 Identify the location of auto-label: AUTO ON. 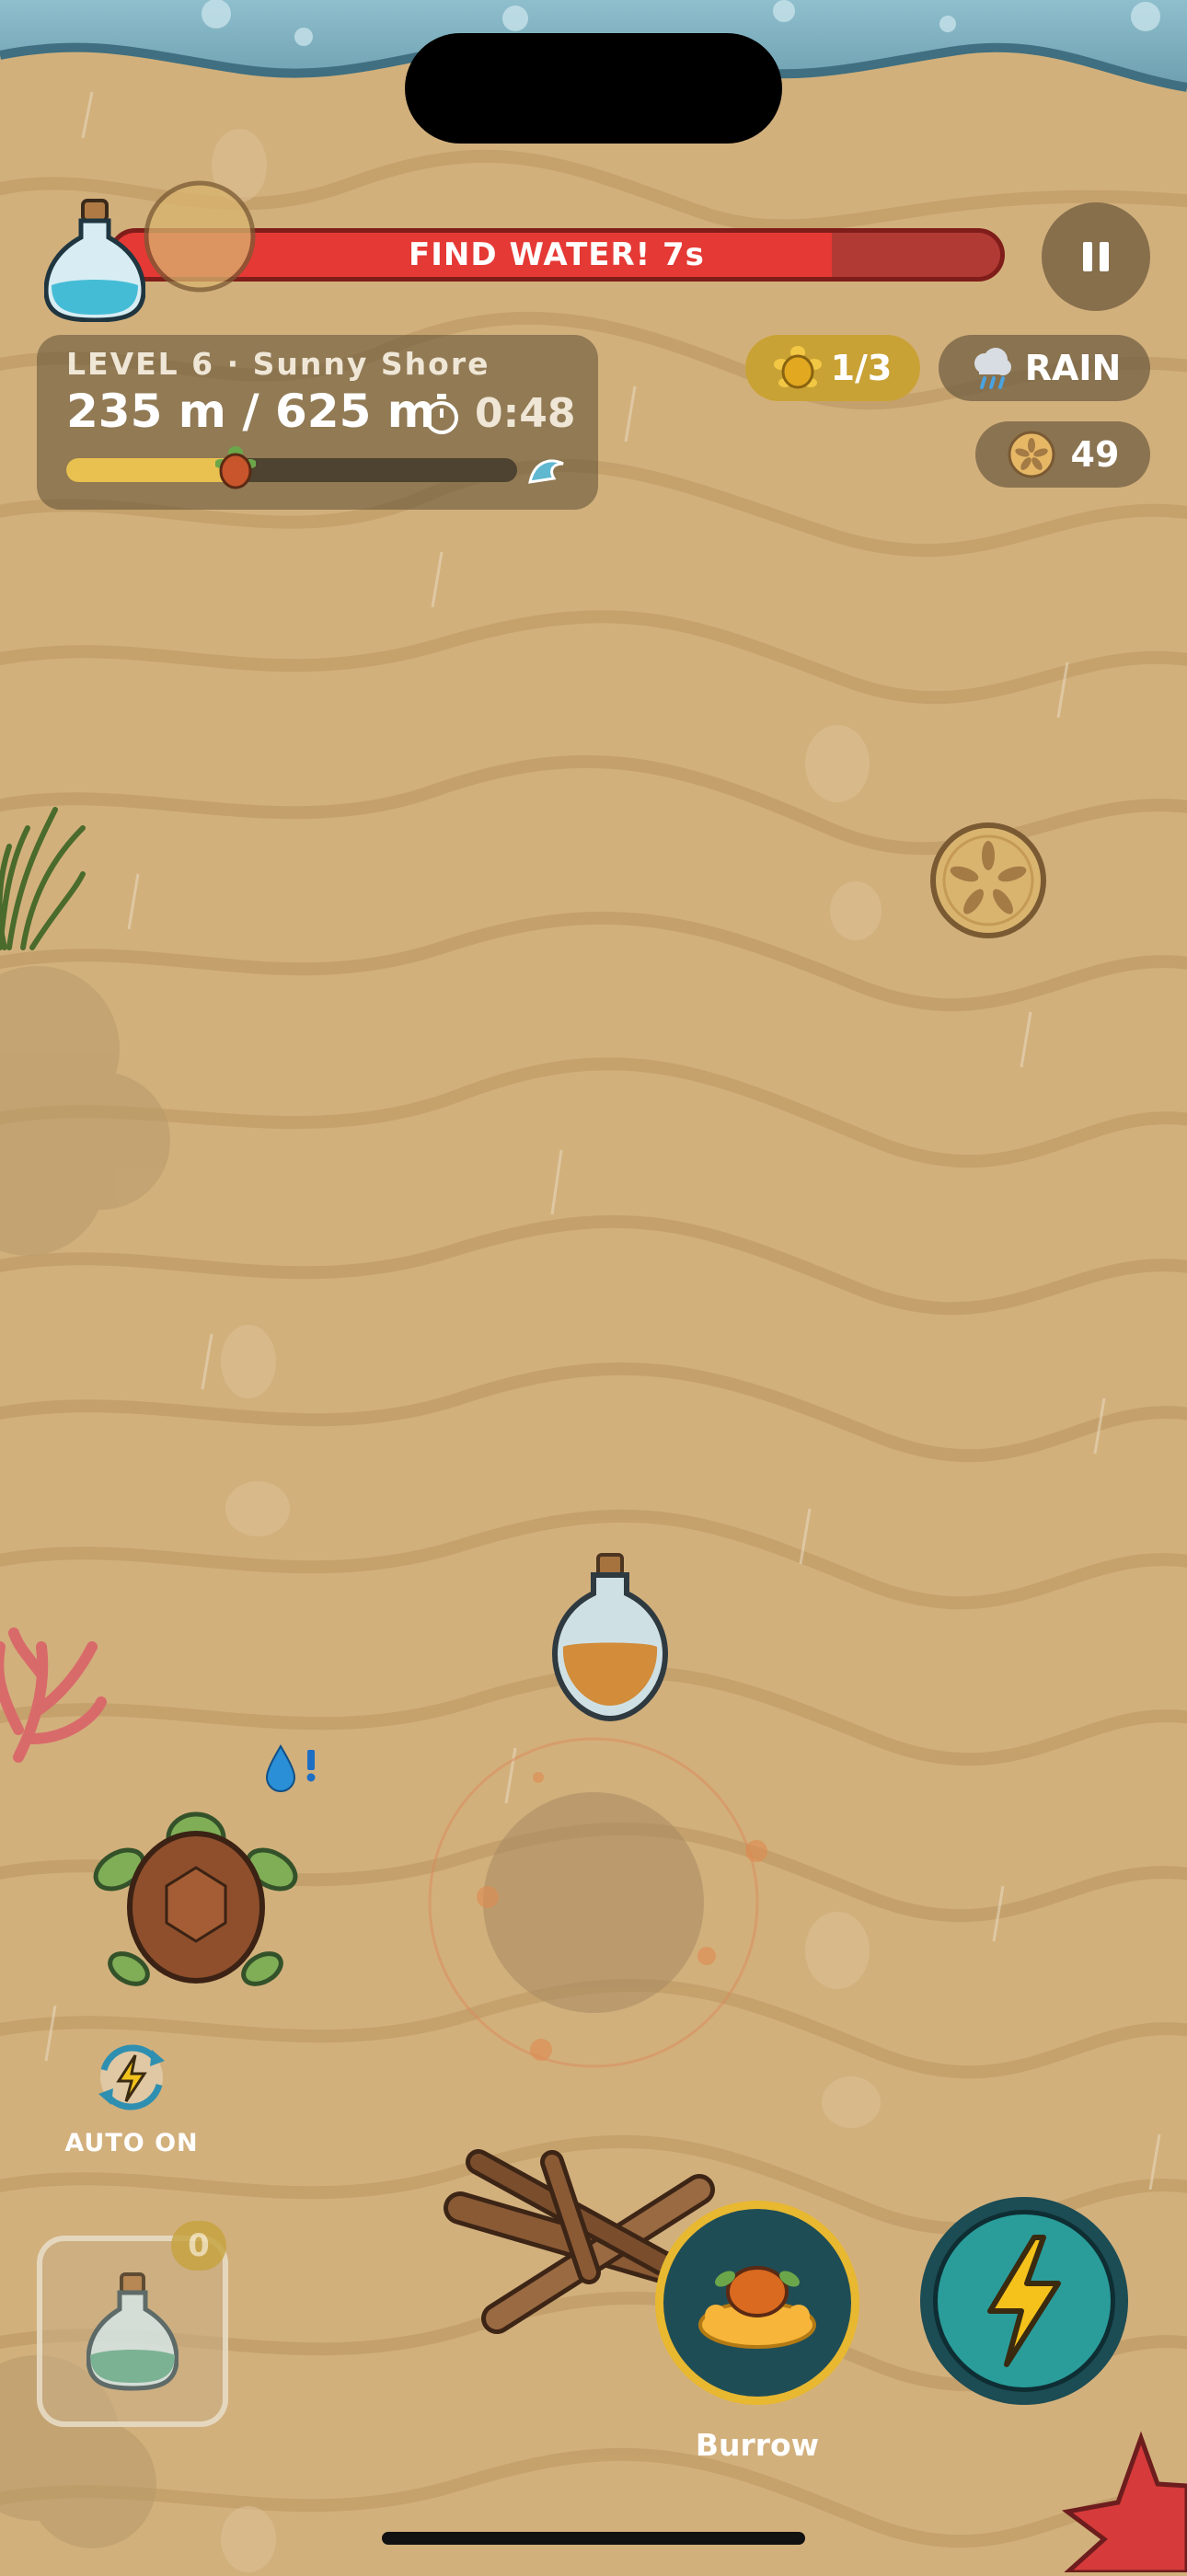
(131, 2143).